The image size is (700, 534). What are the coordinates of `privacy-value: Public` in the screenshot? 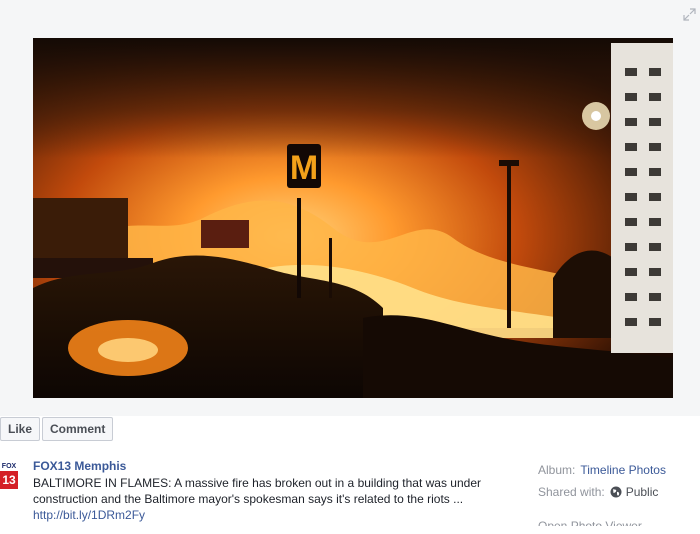 It's located at (642, 492).